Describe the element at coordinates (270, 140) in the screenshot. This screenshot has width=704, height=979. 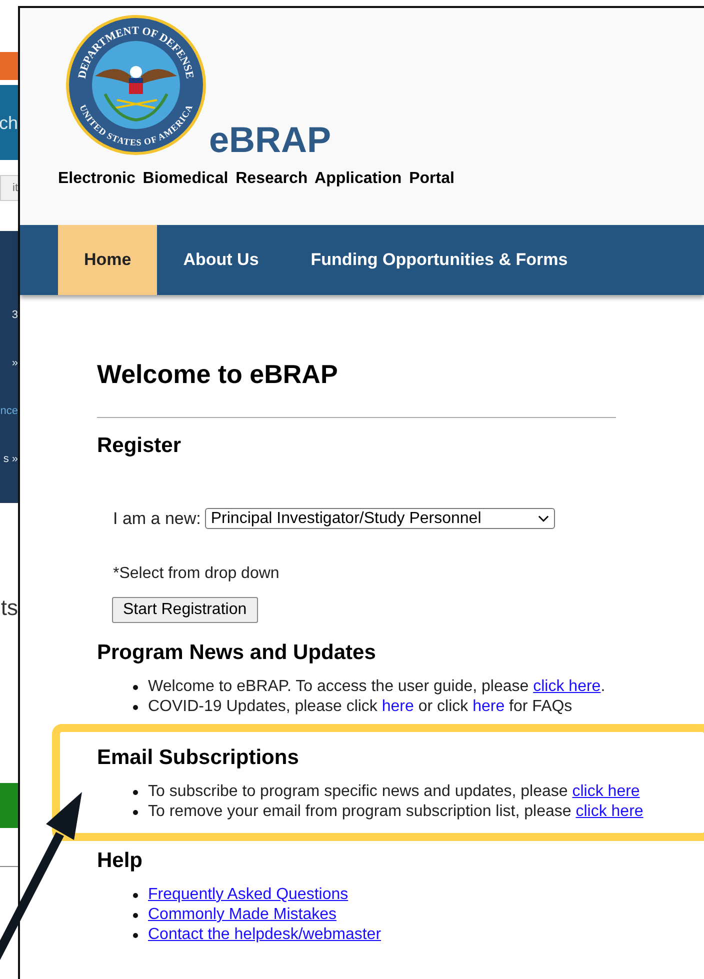
I see `site-title: eBRAP` at that location.